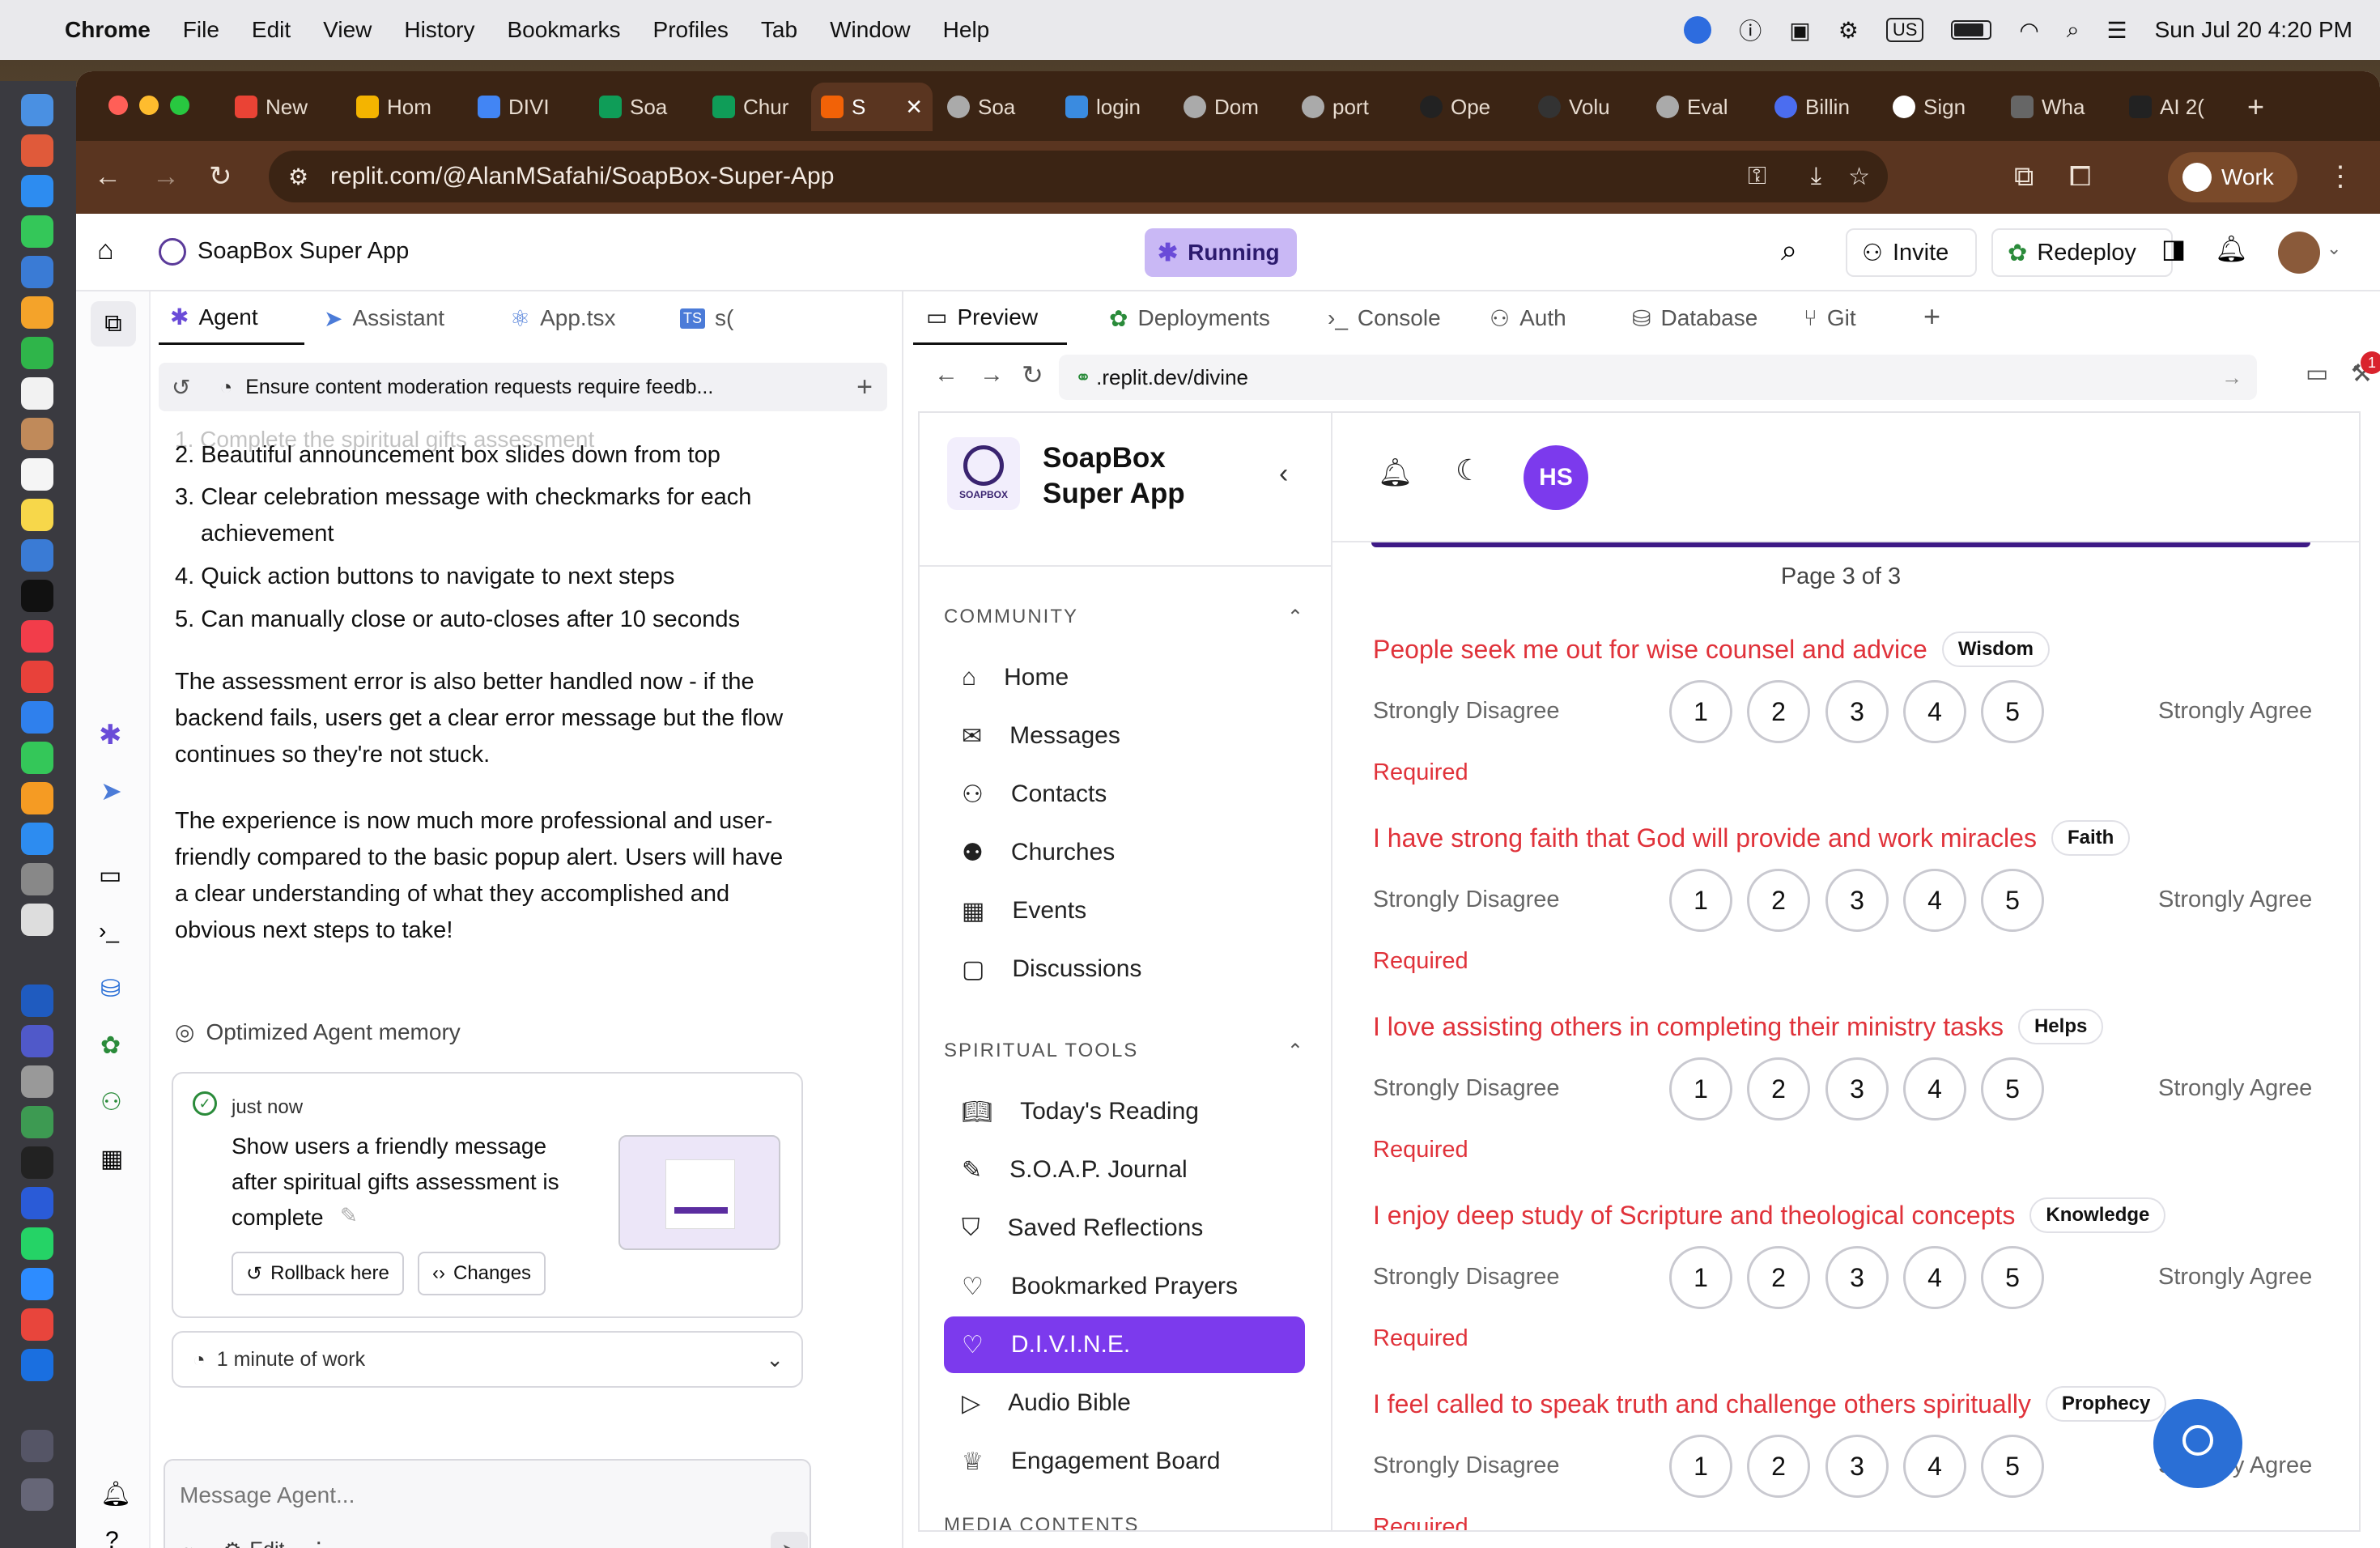 Image resolution: width=2380 pixels, height=1548 pixels. I want to click on menu-tab: Tab, so click(779, 30).